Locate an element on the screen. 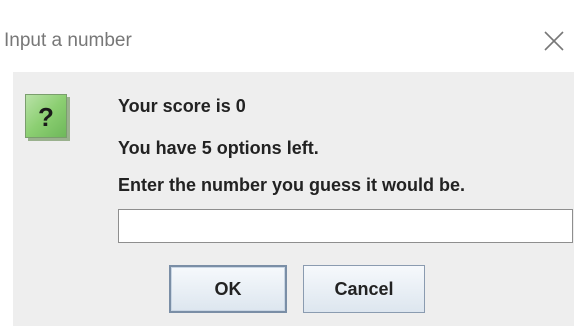  score-message: Your score is 0 is located at coordinates (182, 106).